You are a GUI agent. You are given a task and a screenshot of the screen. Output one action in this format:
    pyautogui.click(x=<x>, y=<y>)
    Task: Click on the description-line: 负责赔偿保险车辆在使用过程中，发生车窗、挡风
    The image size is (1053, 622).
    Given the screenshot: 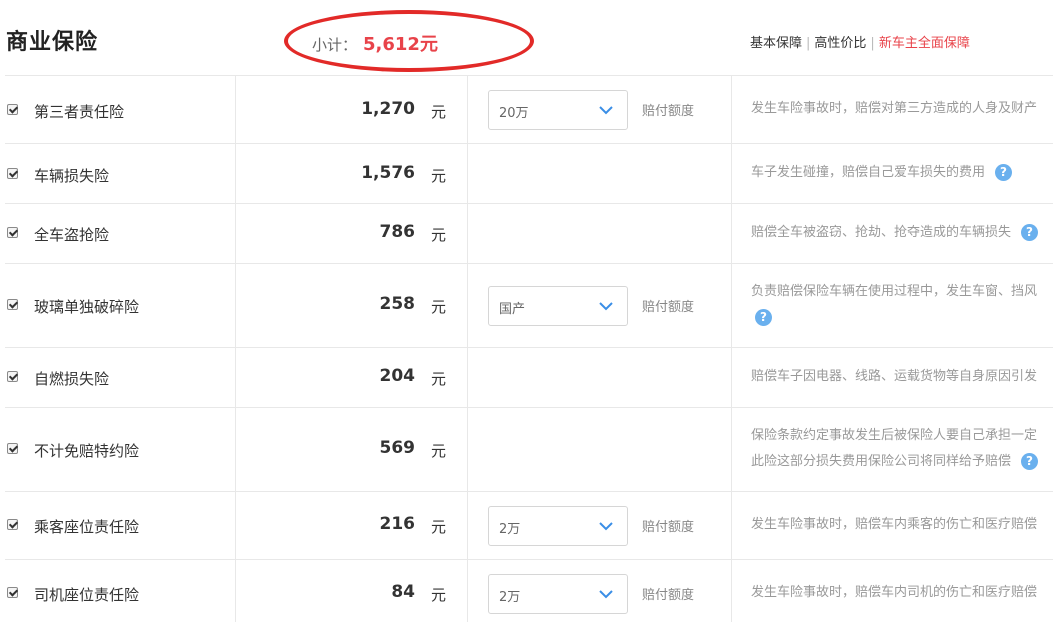 What is the action you would take?
    pyautogui.click(x=894, y=291)
    